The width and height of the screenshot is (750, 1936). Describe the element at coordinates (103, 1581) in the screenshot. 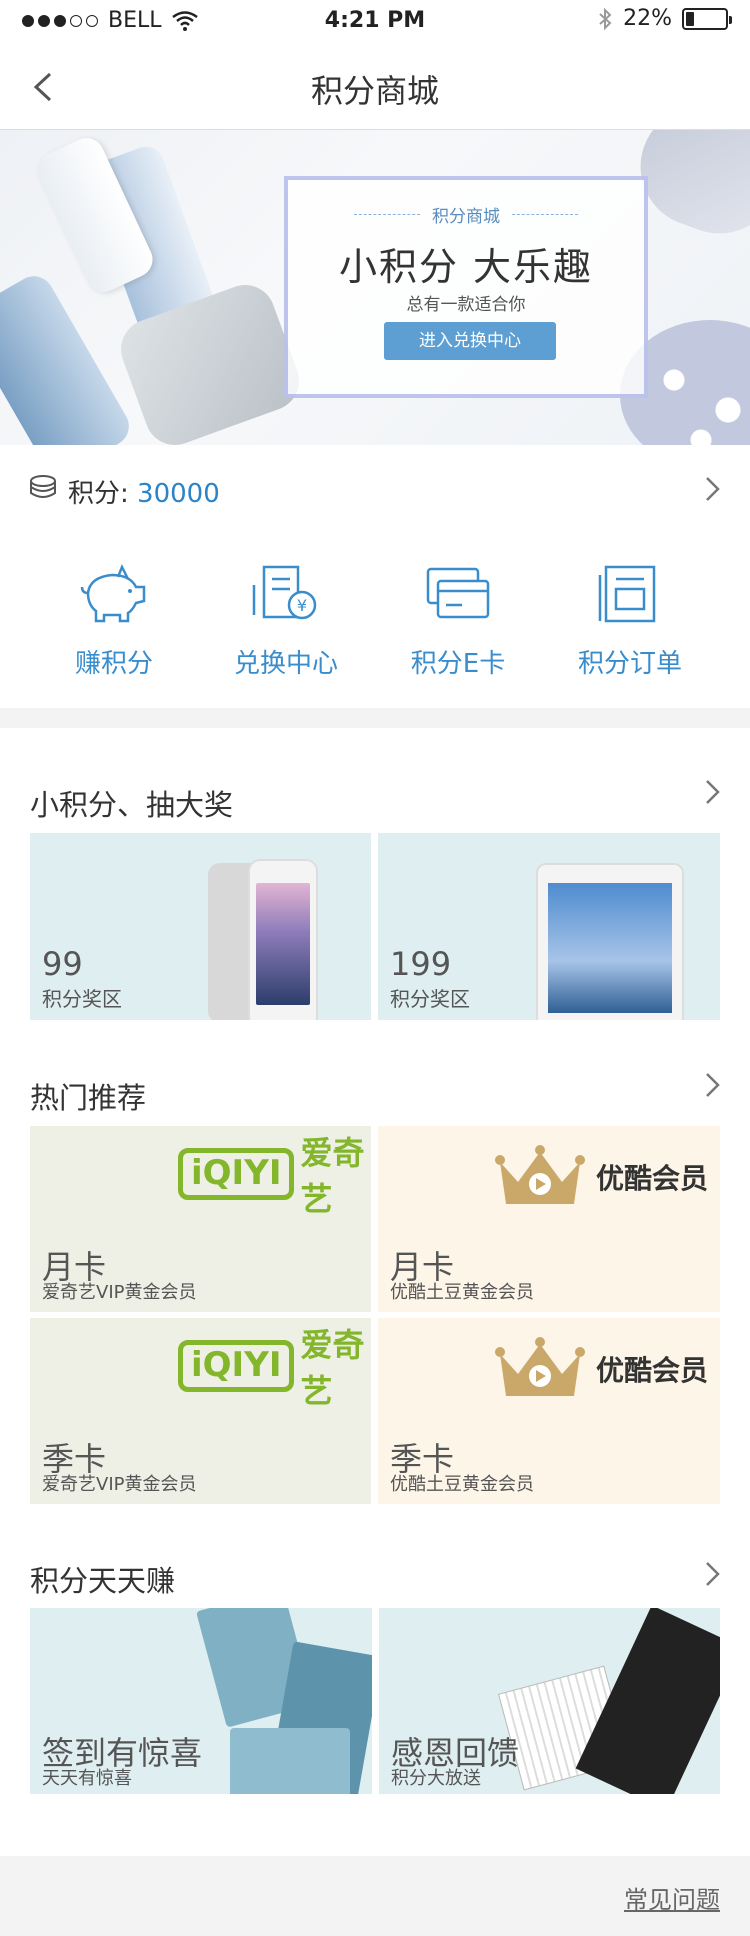

I see `section-title: 积分天天赚` at that location.